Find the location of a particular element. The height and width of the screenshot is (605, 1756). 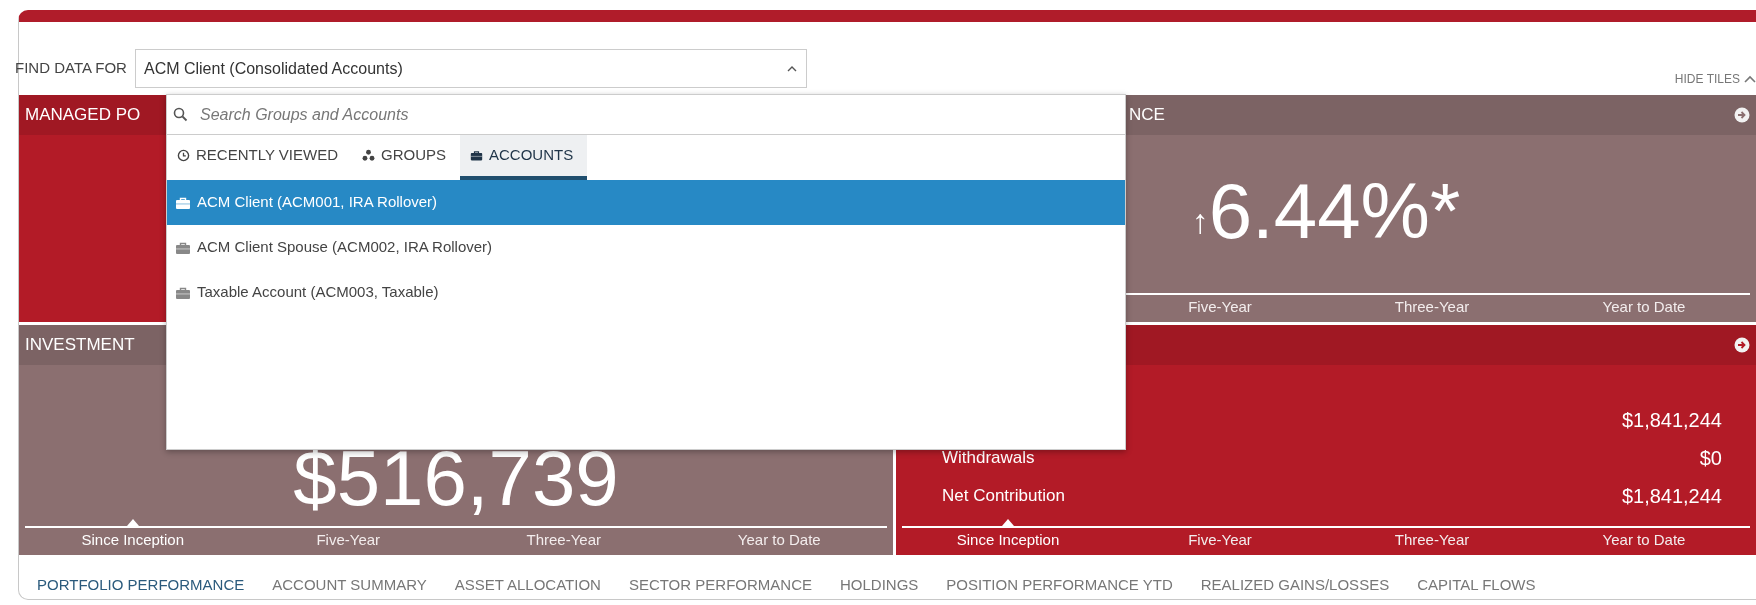

hide-tiles-link: HIDE TILES is located at coordinates (1715, 78).